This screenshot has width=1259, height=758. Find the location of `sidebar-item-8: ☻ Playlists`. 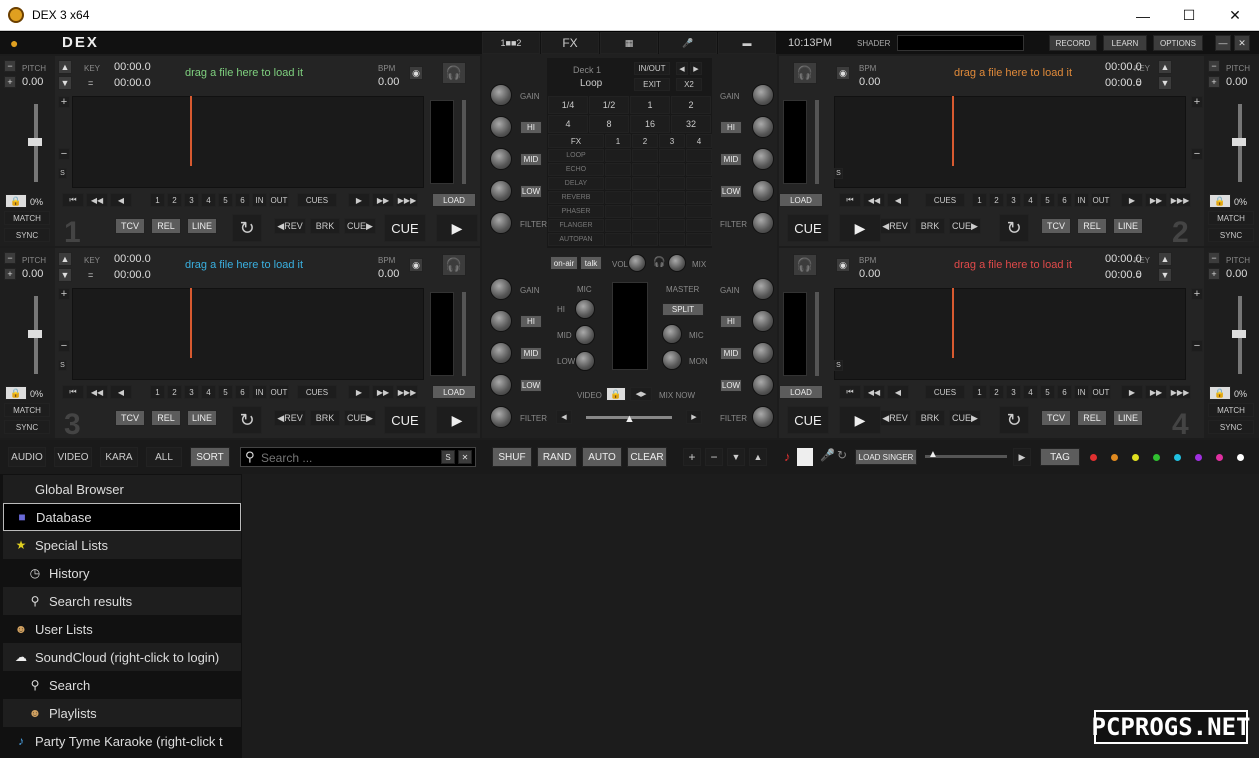

sidebar-item-8: ☻ Playlists is located at coordinates (122, 713).